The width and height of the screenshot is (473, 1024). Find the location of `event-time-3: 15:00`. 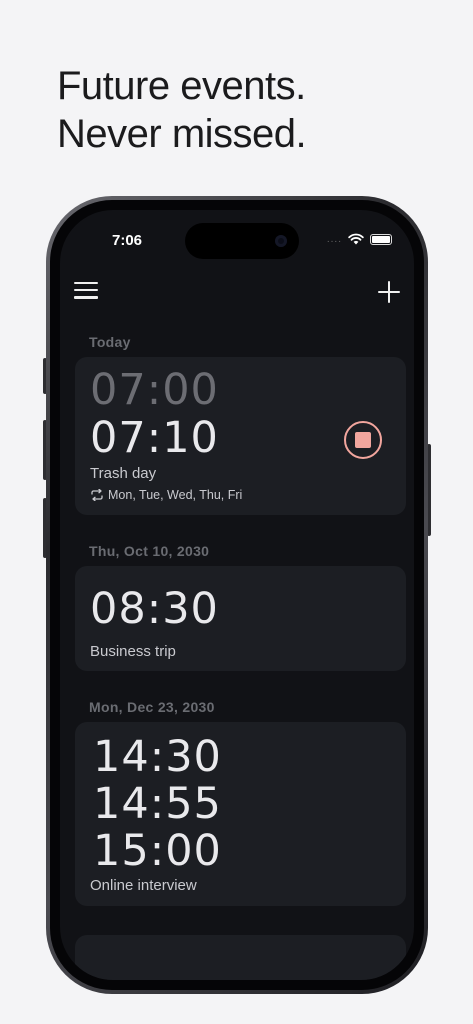

event-time-3: 15:00 is located at coordinates (157, 851).